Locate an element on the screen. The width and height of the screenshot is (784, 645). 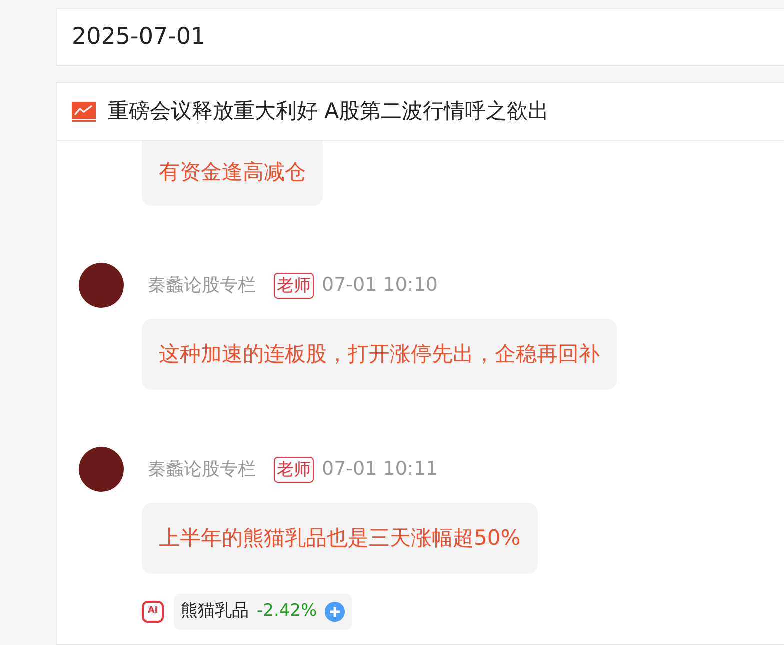
line-chart-icon is located at coordinates (84, 112).